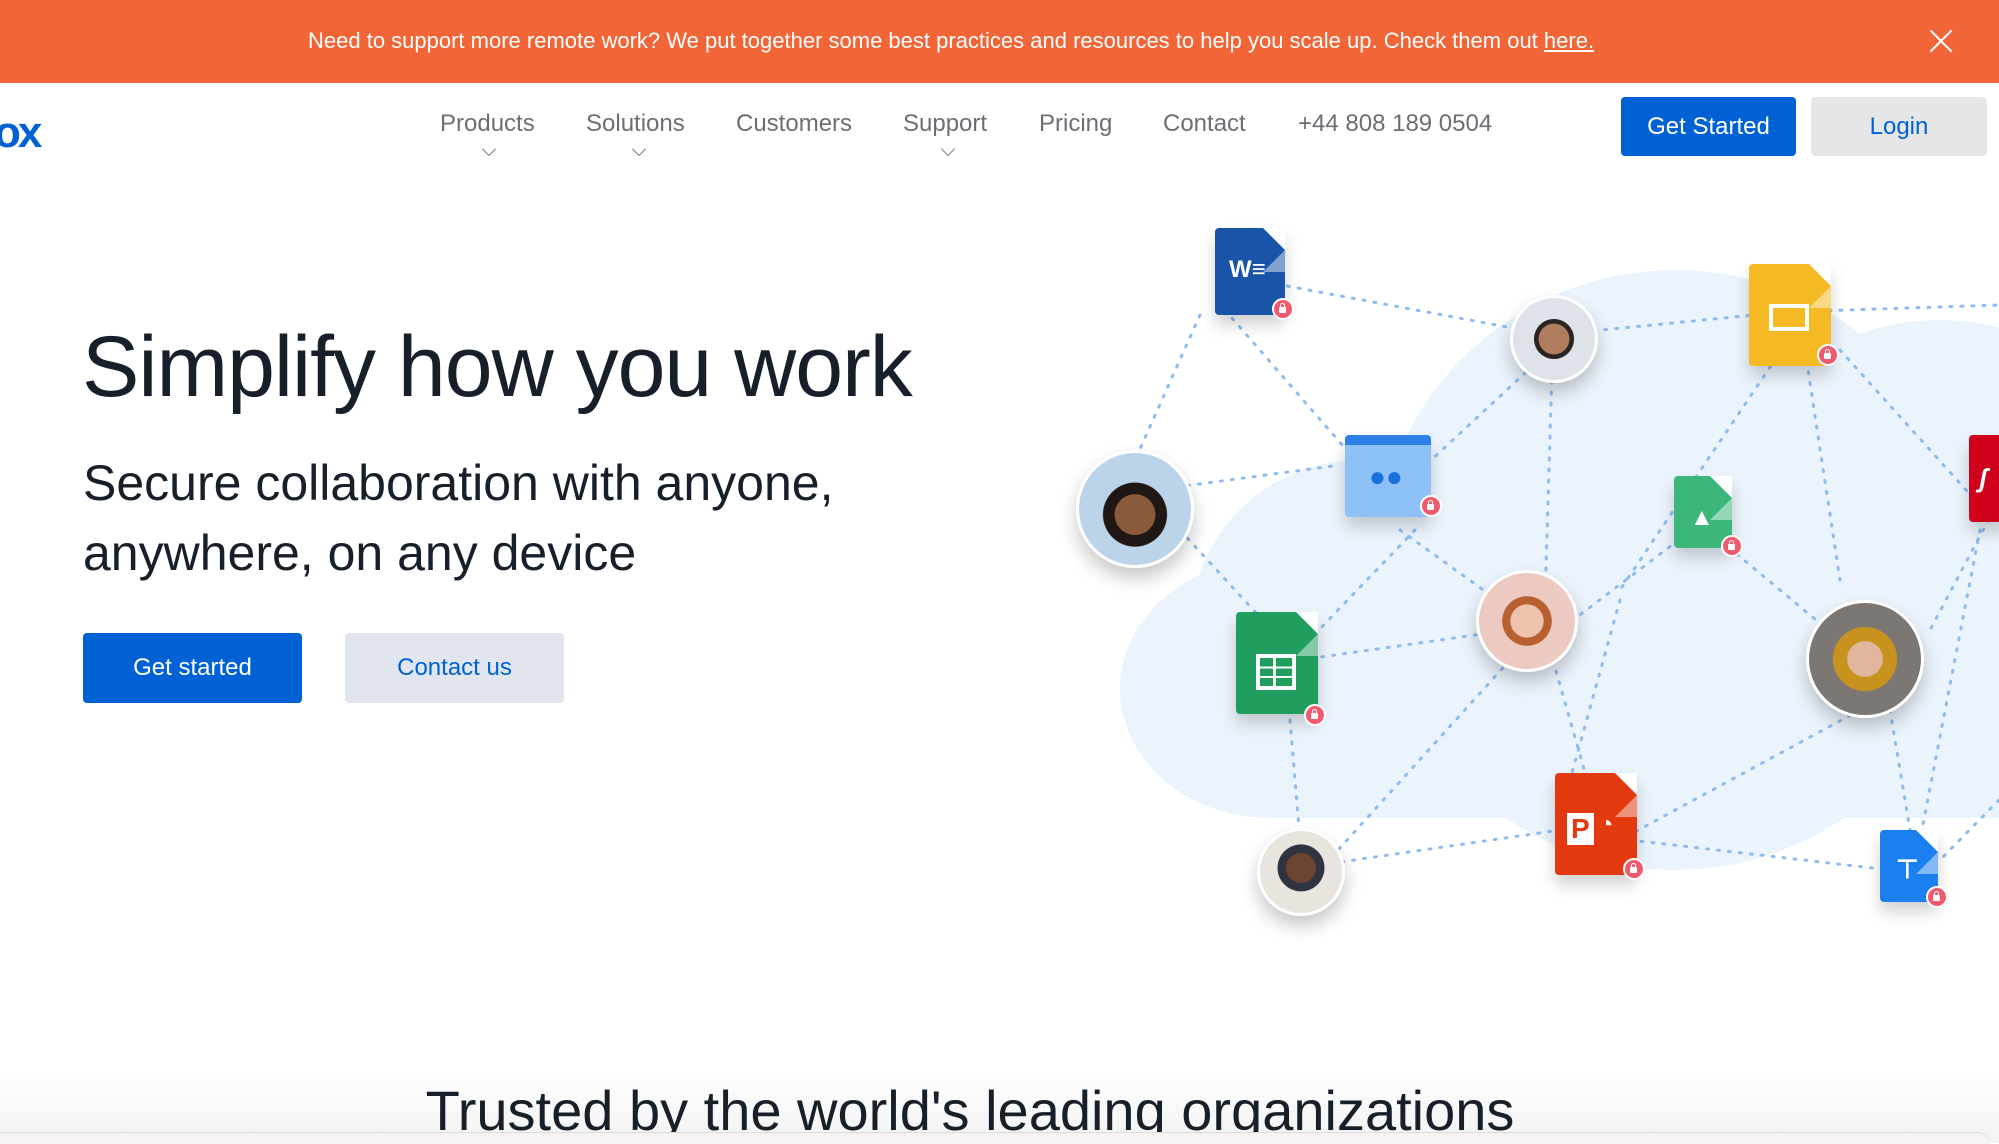 This screenshot has width=1999, height=1144. I want to click on image-file-icon: ▲, so click(1708, 516).